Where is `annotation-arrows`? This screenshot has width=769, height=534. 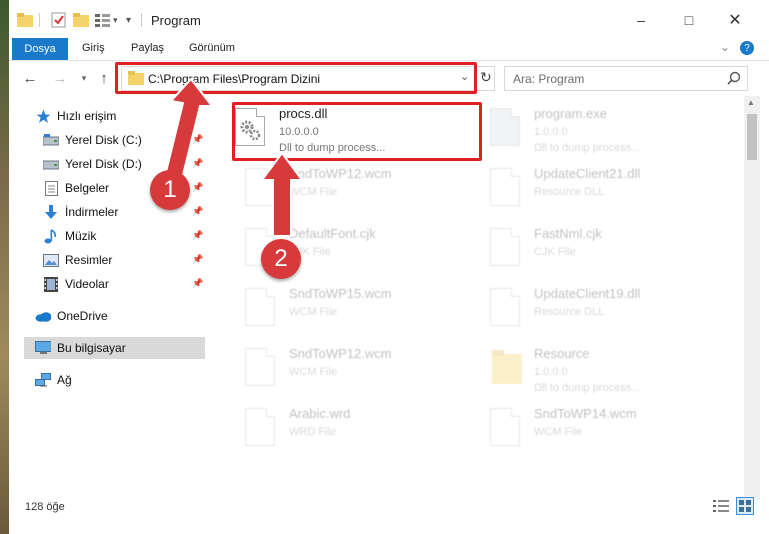
annotation-arrows is located at coordinates (234, 157).